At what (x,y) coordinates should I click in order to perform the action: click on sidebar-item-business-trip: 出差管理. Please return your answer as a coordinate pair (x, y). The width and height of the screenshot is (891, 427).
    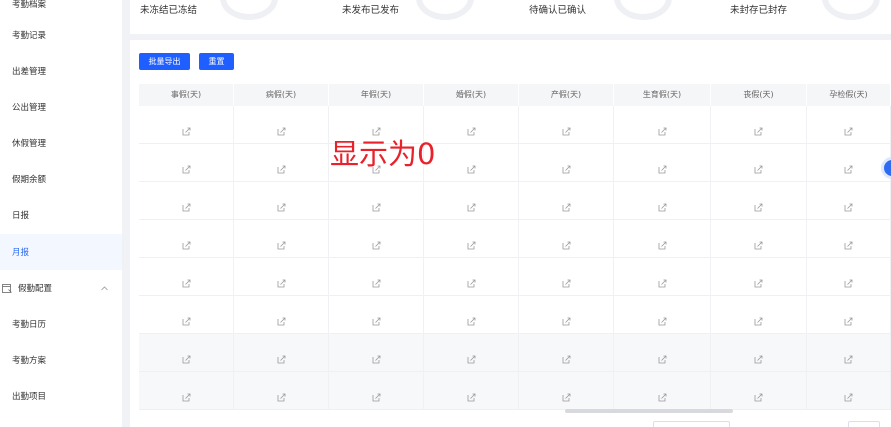
    Looking at the image, I should click on (61, 71).